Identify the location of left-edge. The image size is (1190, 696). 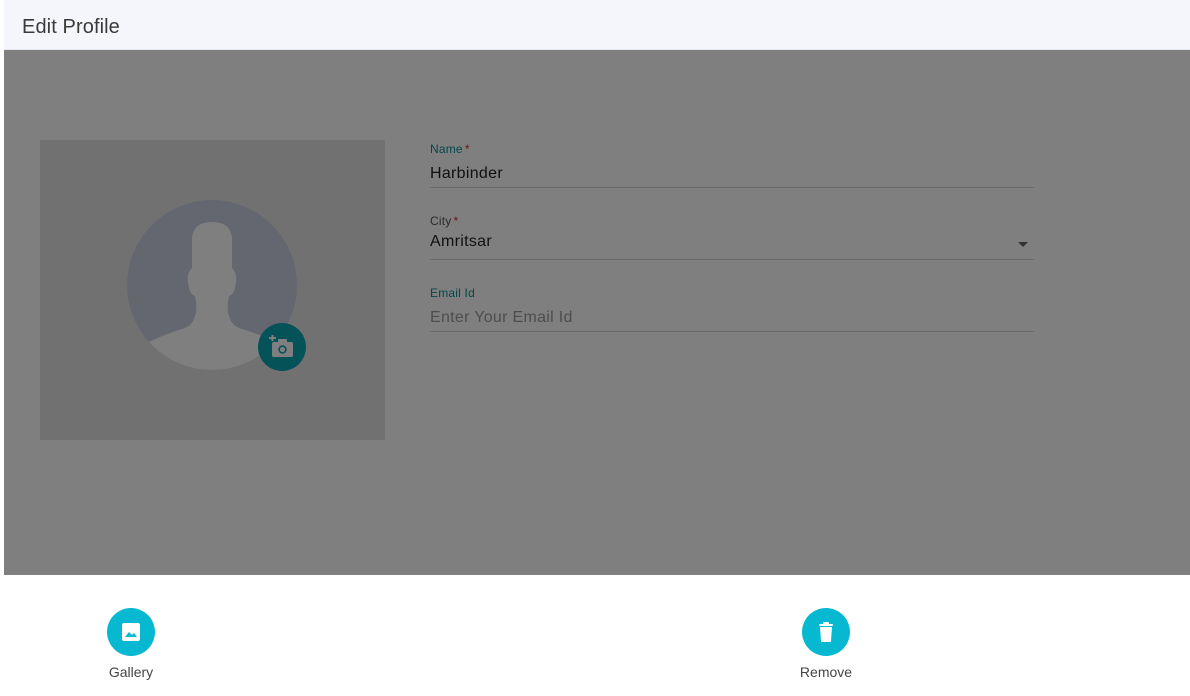
(2, 287).